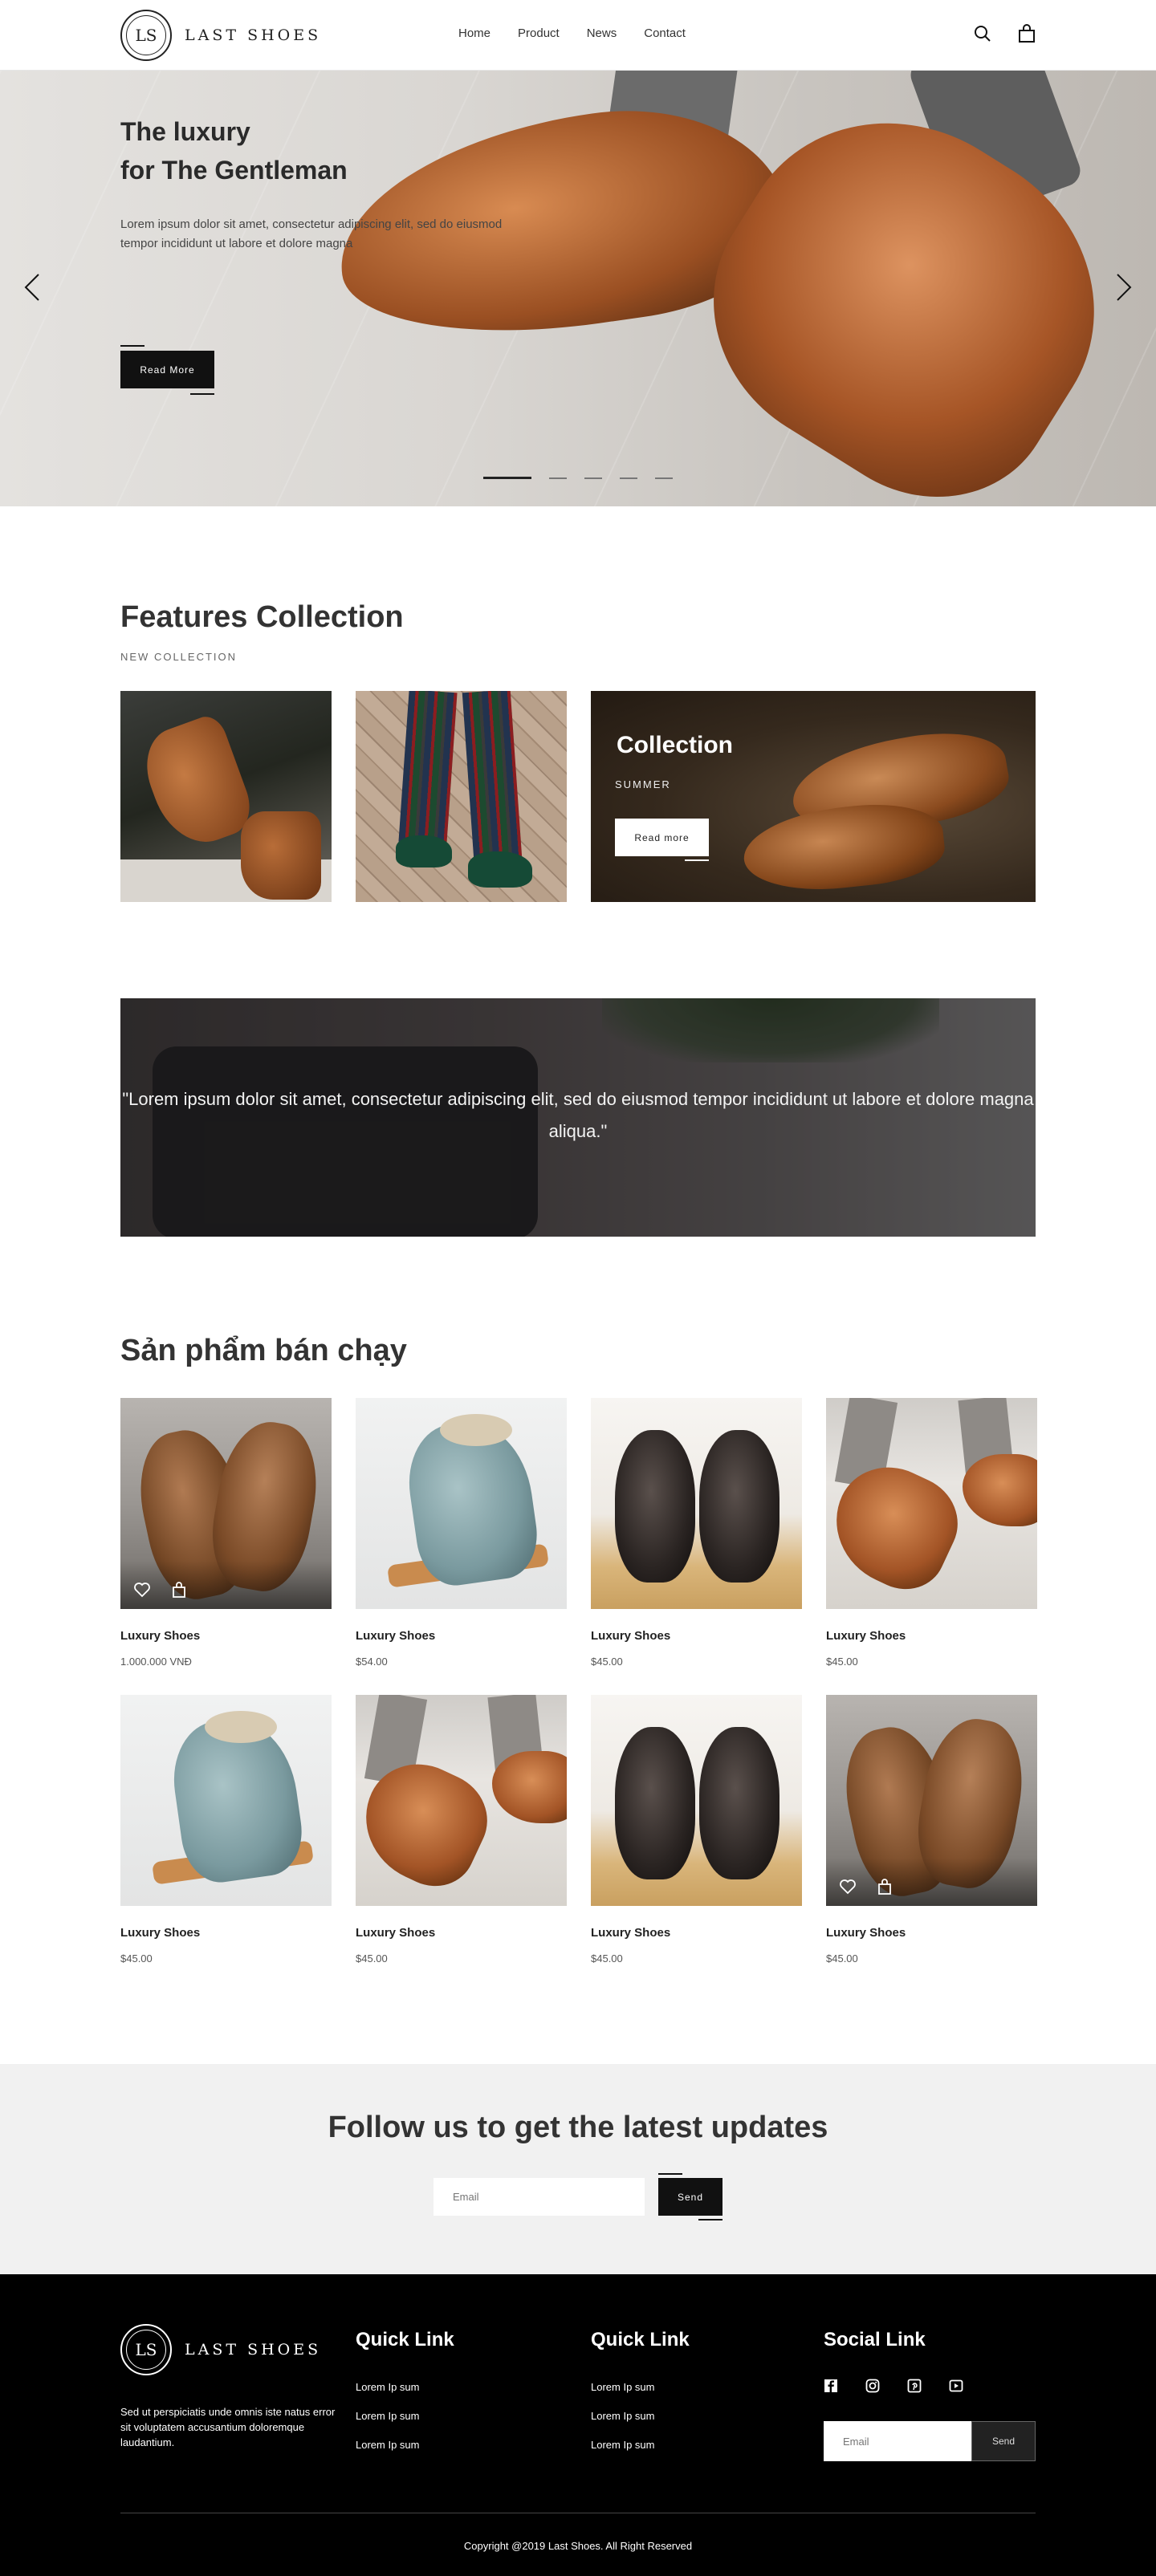 The height and width of the screenshot is (2576, 1156). I want to click on newsletter-send-button: Send, so click(690, 2197).